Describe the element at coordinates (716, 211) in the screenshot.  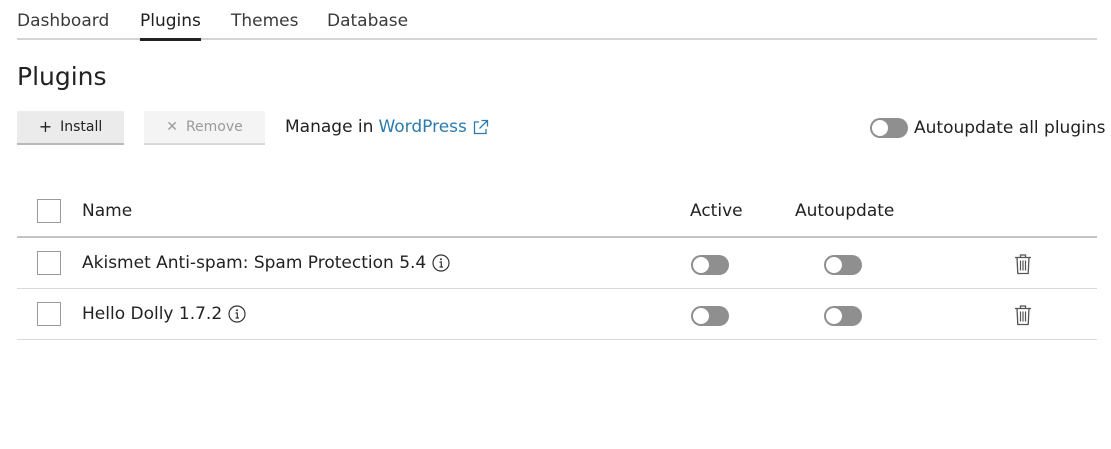
I see `column-header-active: Active` at that location.